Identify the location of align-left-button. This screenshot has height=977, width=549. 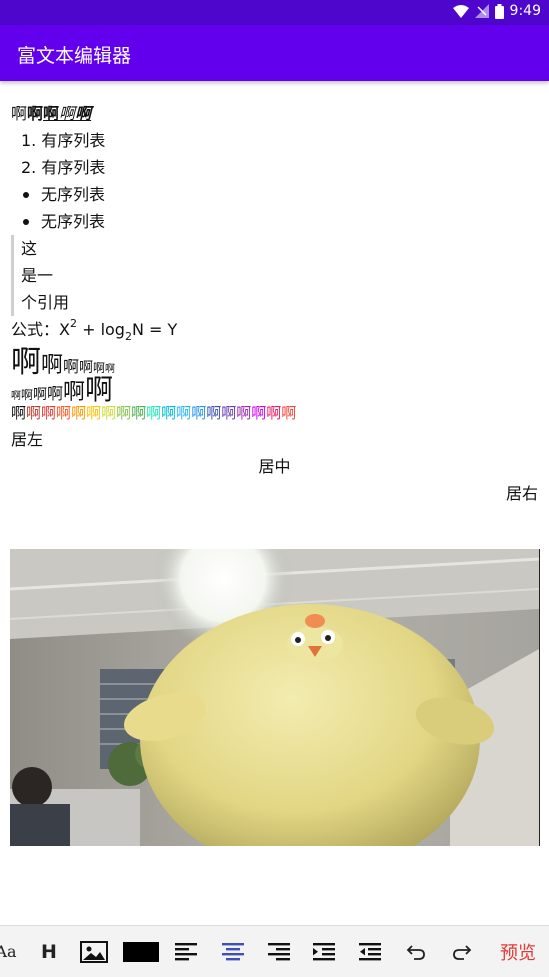
(186, 951).